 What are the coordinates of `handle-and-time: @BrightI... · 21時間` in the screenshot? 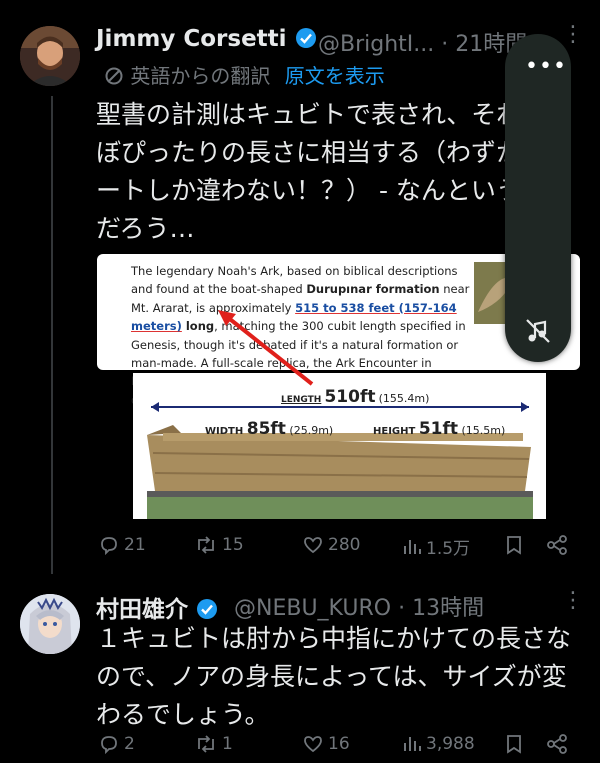 It's located at (422, 42).